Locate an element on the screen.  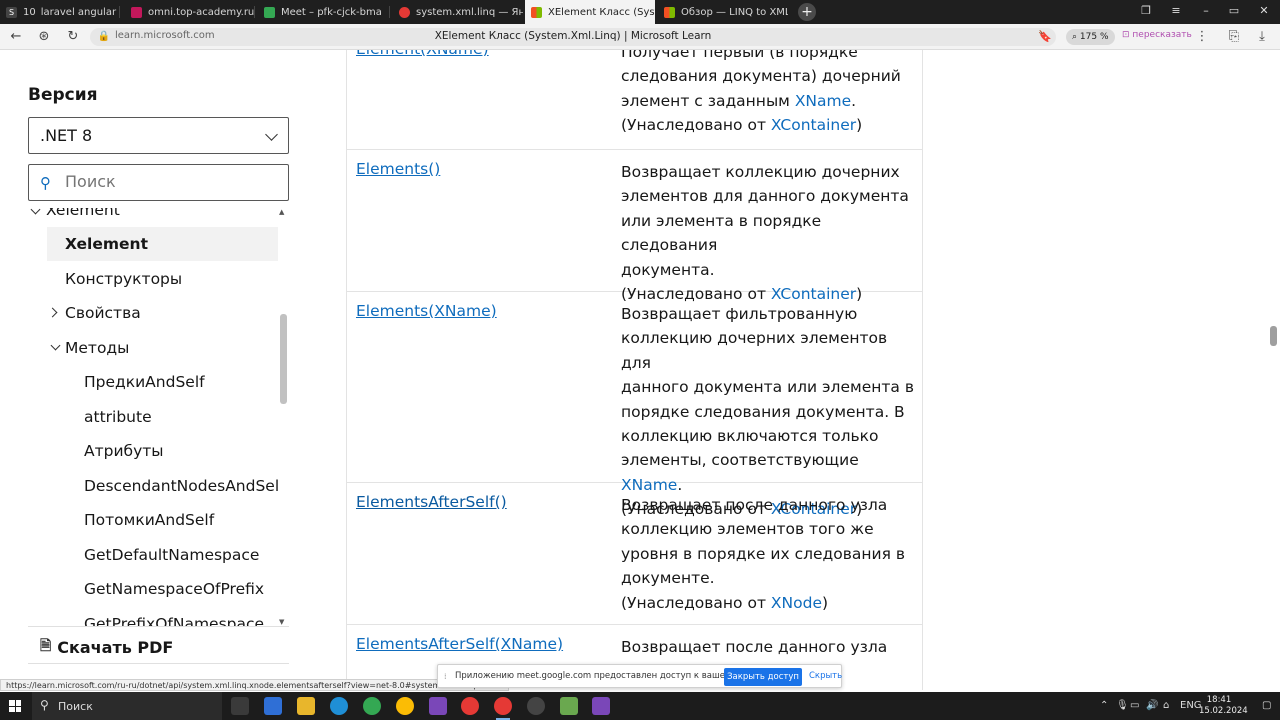
new-tab-button: + is located at coordinates (807, 12).